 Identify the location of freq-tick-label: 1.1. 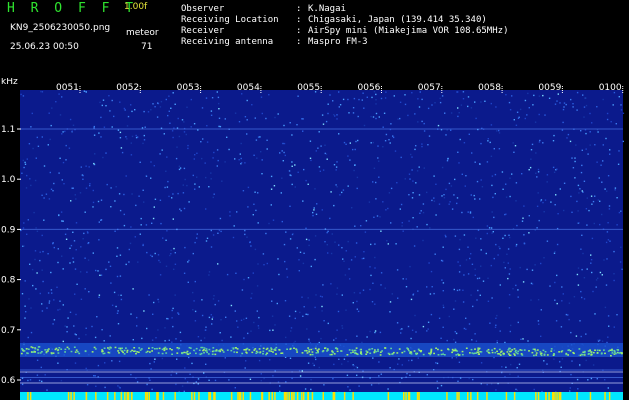
(8, 130).